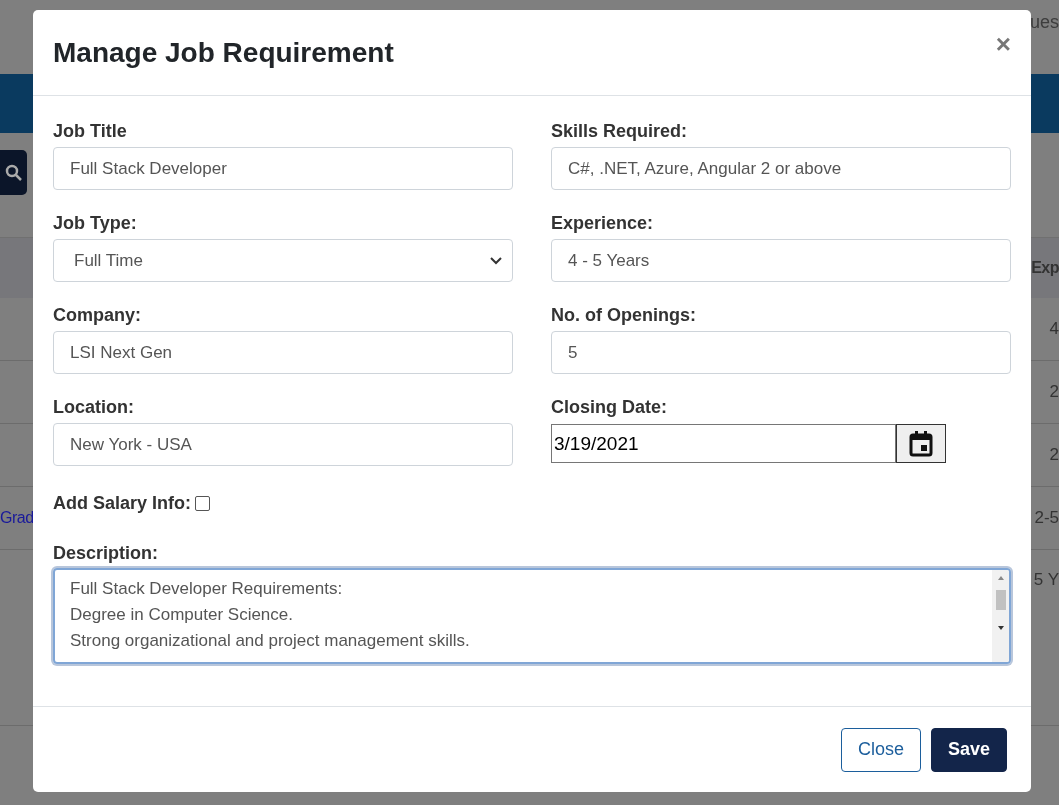  I want to click on calendar-icon, so click(921, 443).